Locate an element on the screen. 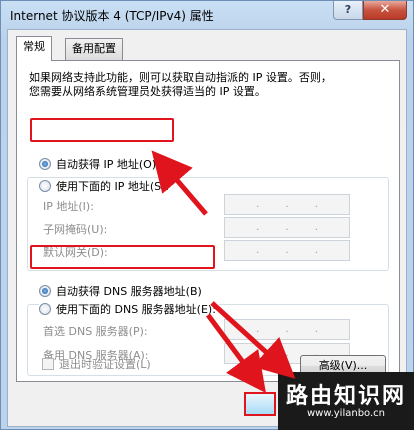  checkbox-label: 退出时验证设置(L) is located at coordinates (105, 364).